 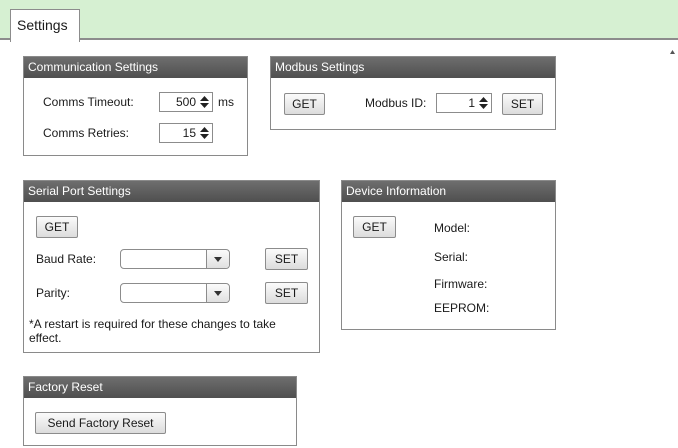 I want to click on panel-title: Device Information, so click(x=448, y=191).